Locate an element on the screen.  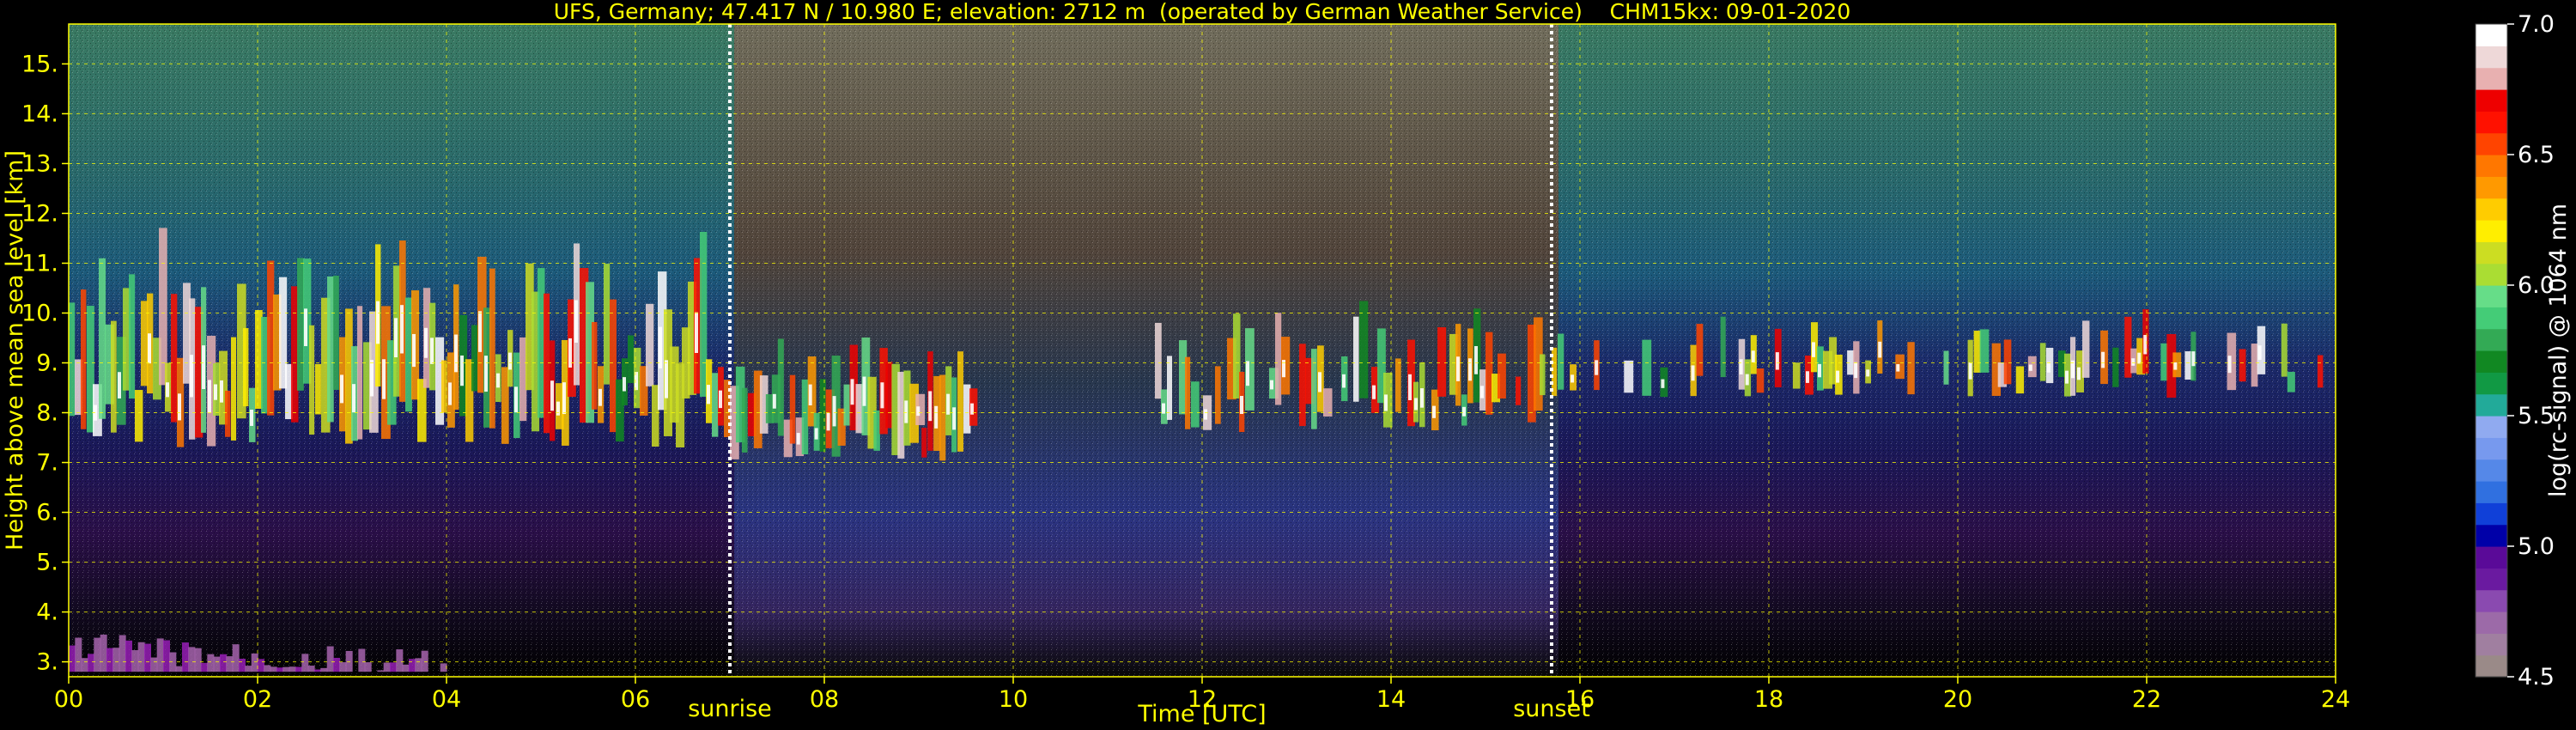
y-tick-label: 15. is located at coordinates (40, 64).